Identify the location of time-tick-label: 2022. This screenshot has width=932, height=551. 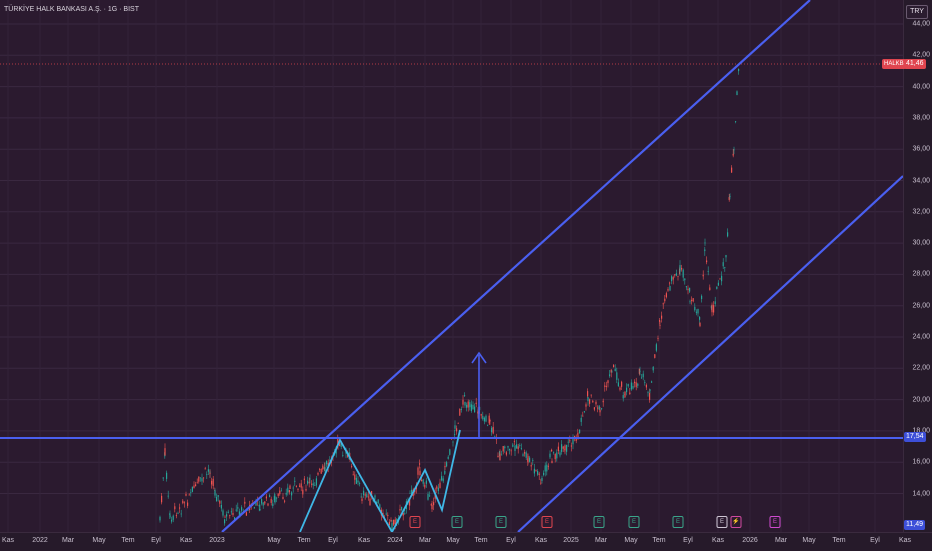
(40, 540).